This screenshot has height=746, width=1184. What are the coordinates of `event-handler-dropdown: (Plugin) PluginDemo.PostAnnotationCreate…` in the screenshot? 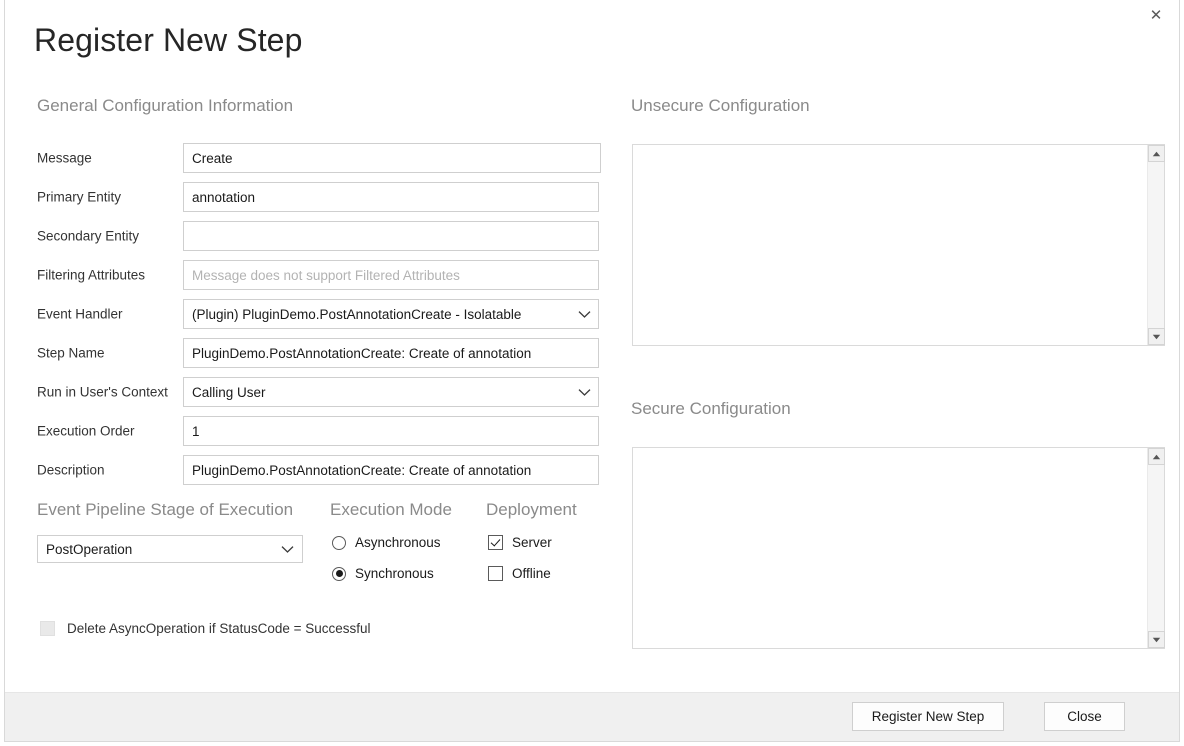 It's located at (391, 314).